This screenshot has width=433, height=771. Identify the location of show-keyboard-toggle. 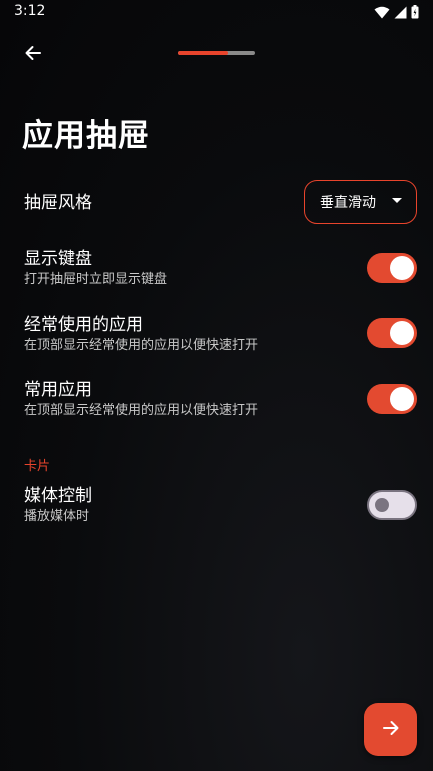
(392, 268).